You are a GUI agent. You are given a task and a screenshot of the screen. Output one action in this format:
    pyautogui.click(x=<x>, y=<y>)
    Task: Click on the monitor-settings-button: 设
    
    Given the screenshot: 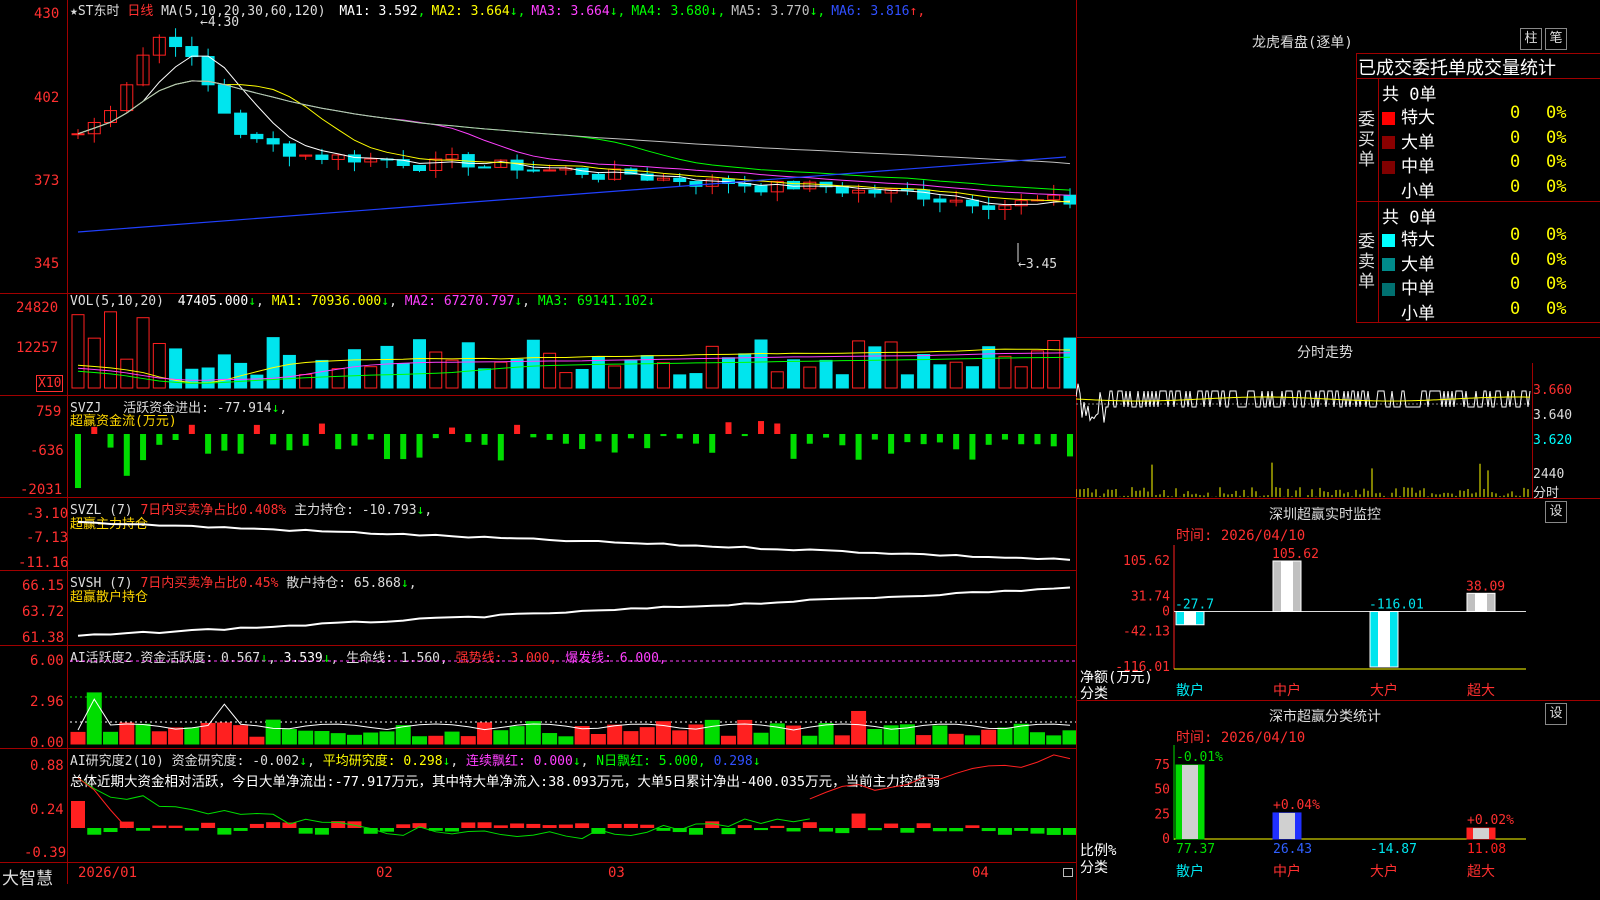 What is the action you would take?
    pyautogui.click(x=1556, y=512)
    